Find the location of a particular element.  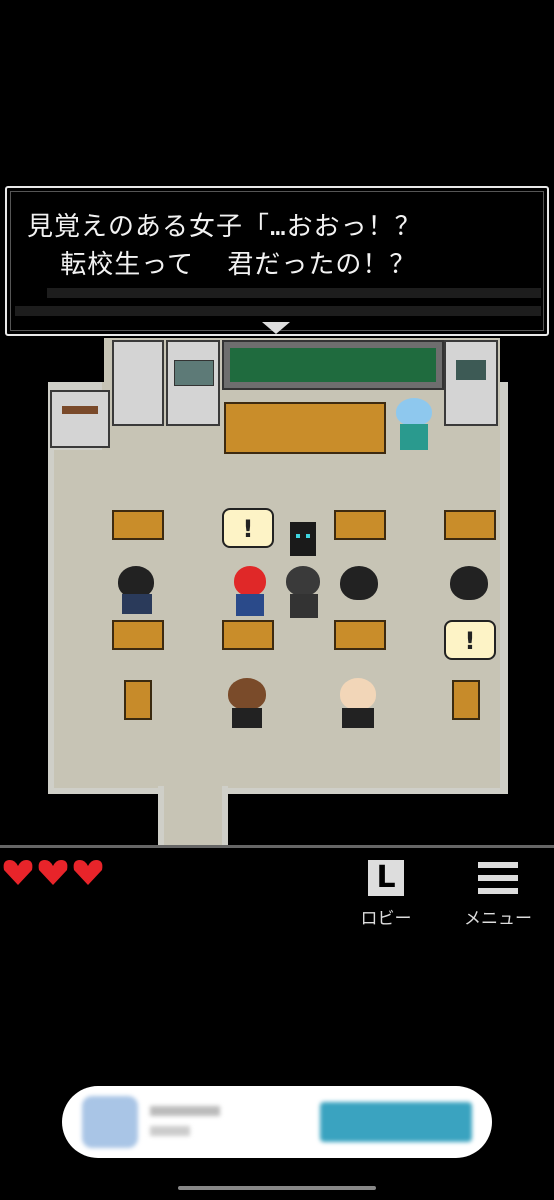

player-body is located at coordinates (304, 606).